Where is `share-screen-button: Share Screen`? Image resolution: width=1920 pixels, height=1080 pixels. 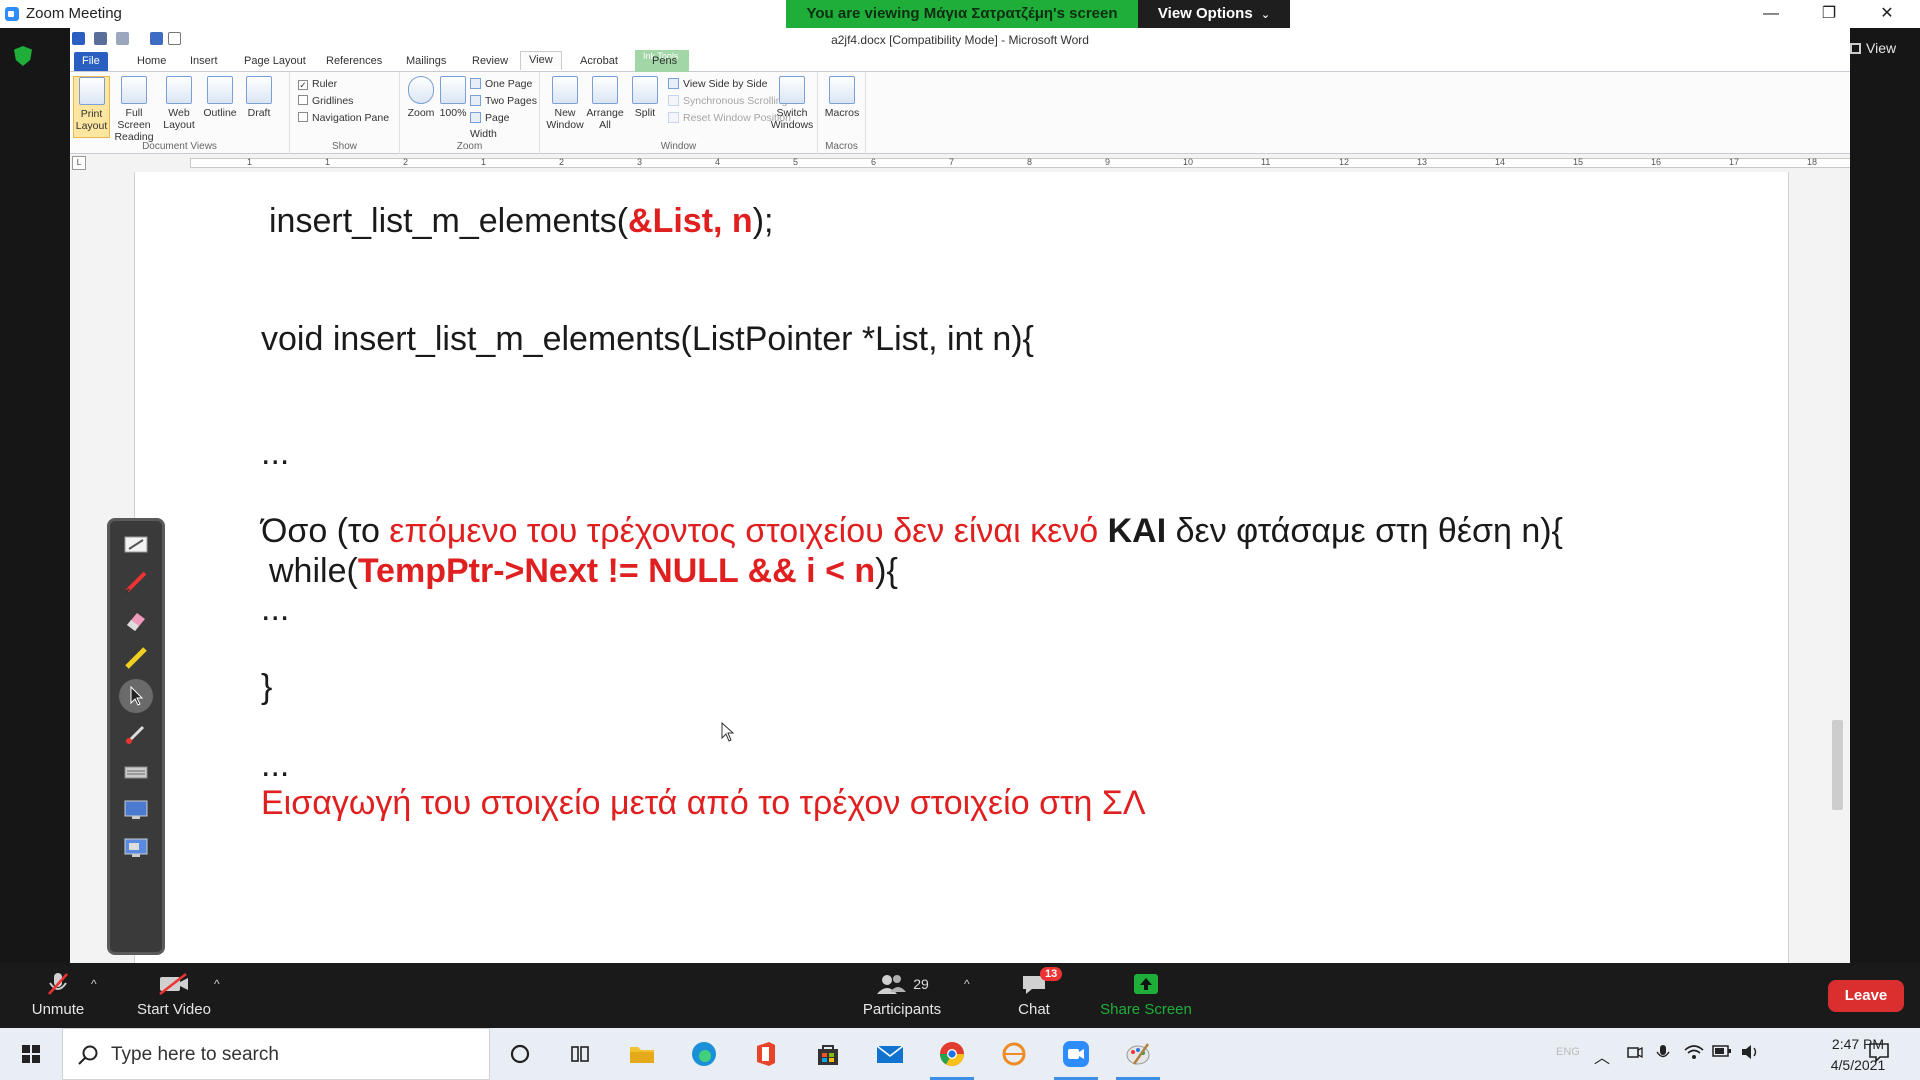
share-screen-button: Share Screen is located at coordinates (1146, 994).